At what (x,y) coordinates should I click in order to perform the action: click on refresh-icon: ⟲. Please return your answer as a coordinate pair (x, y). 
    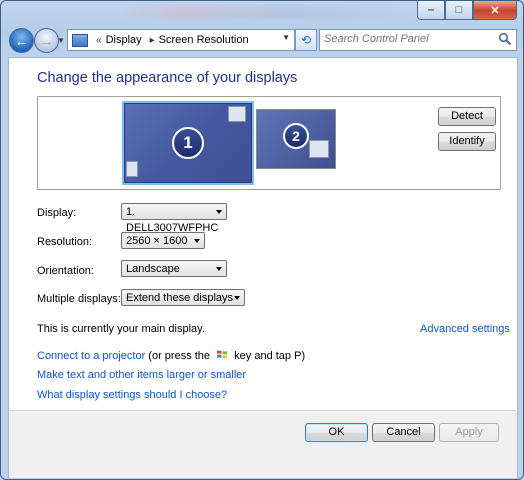
    Looking at the image, I should click on (306, 40).